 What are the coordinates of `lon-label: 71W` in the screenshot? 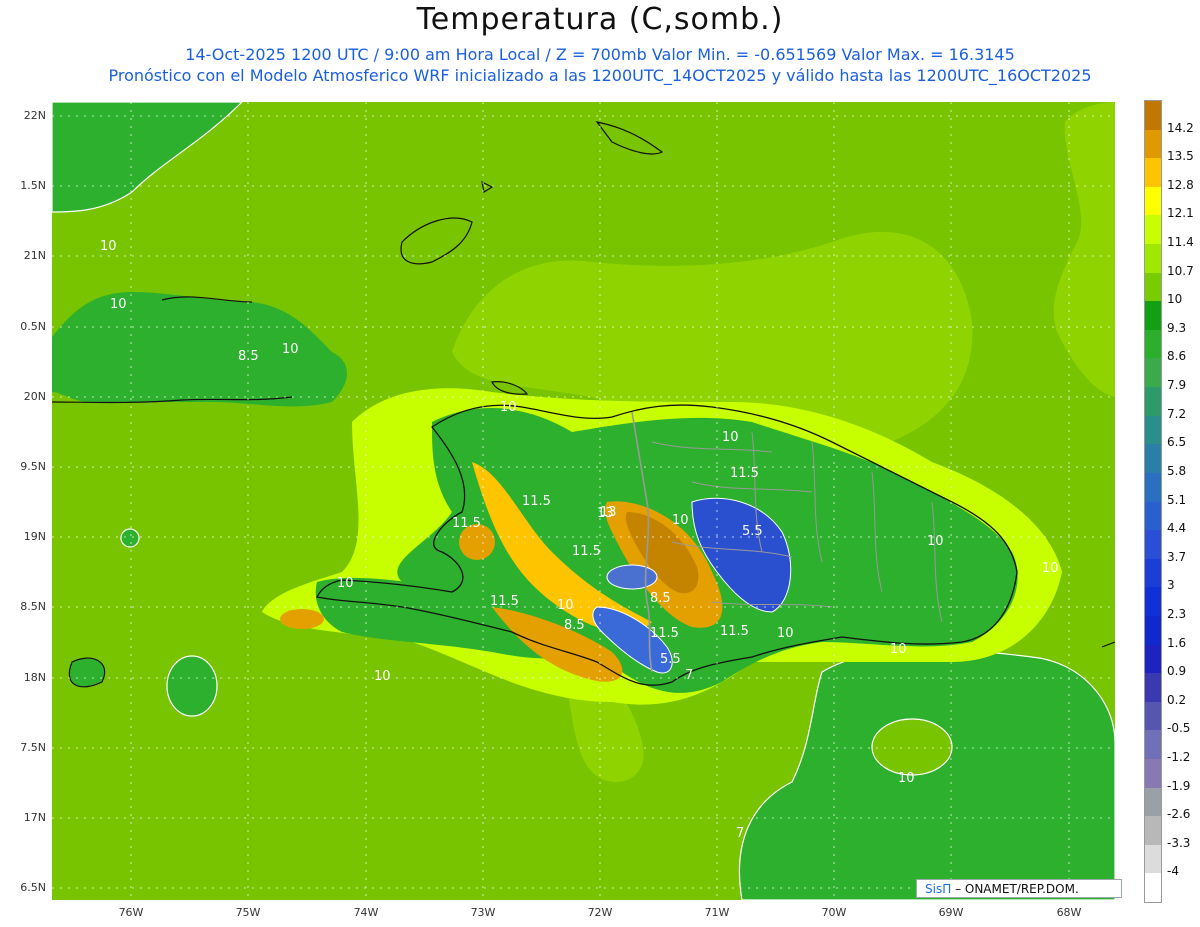 It's located at (717, 912).